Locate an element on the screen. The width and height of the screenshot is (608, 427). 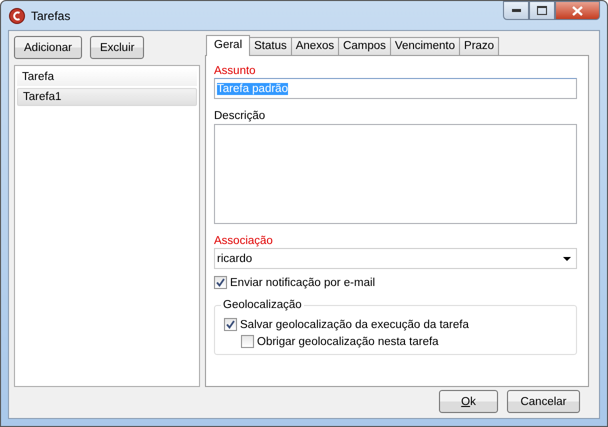
task-item: Tarefa1 is located at coordinates (107, 97).